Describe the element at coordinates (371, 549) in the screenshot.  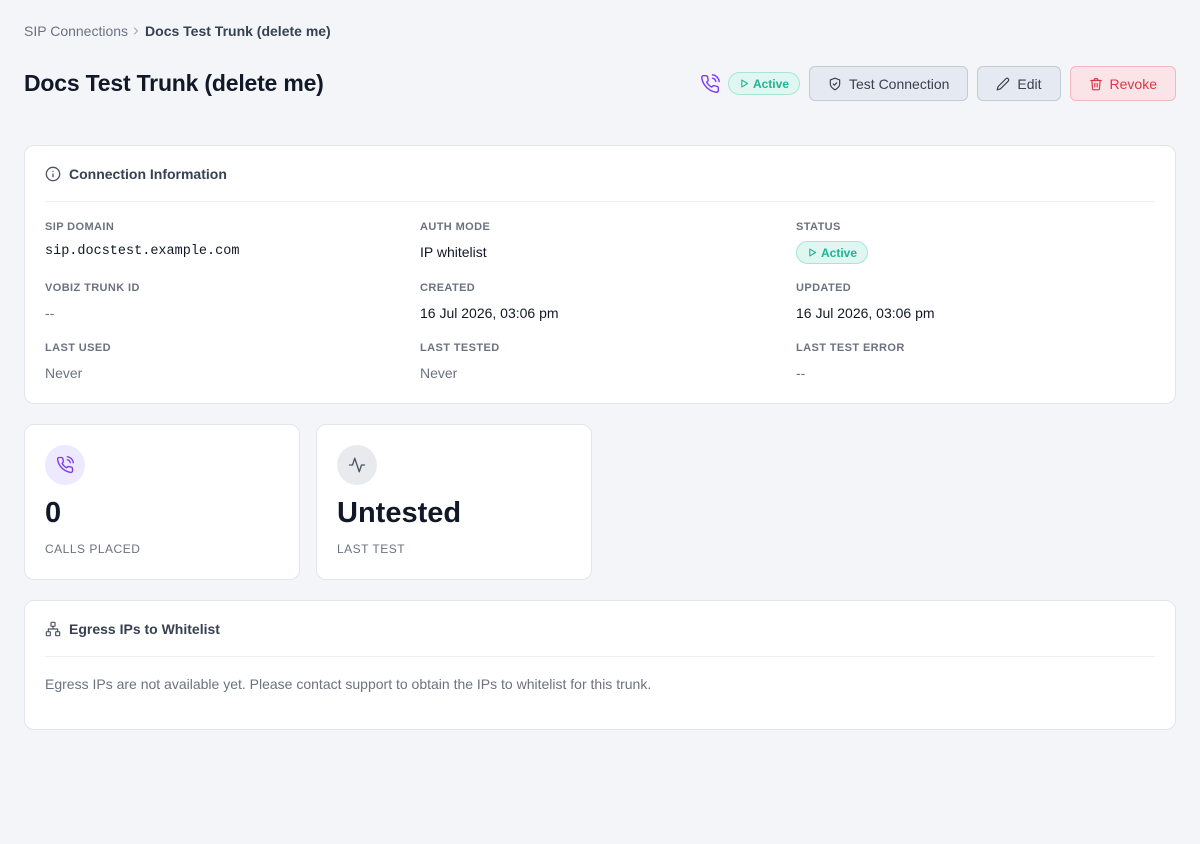
I see `last-test-label: Last Test` at that location.